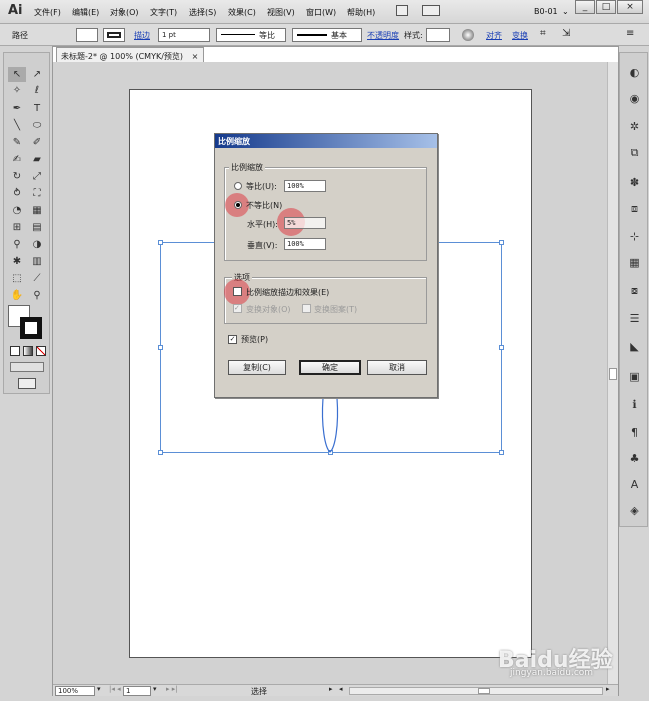 The height and width of the screenshot is (701, 649). I want to click on vertical-field: 100%, so click(305, 244).